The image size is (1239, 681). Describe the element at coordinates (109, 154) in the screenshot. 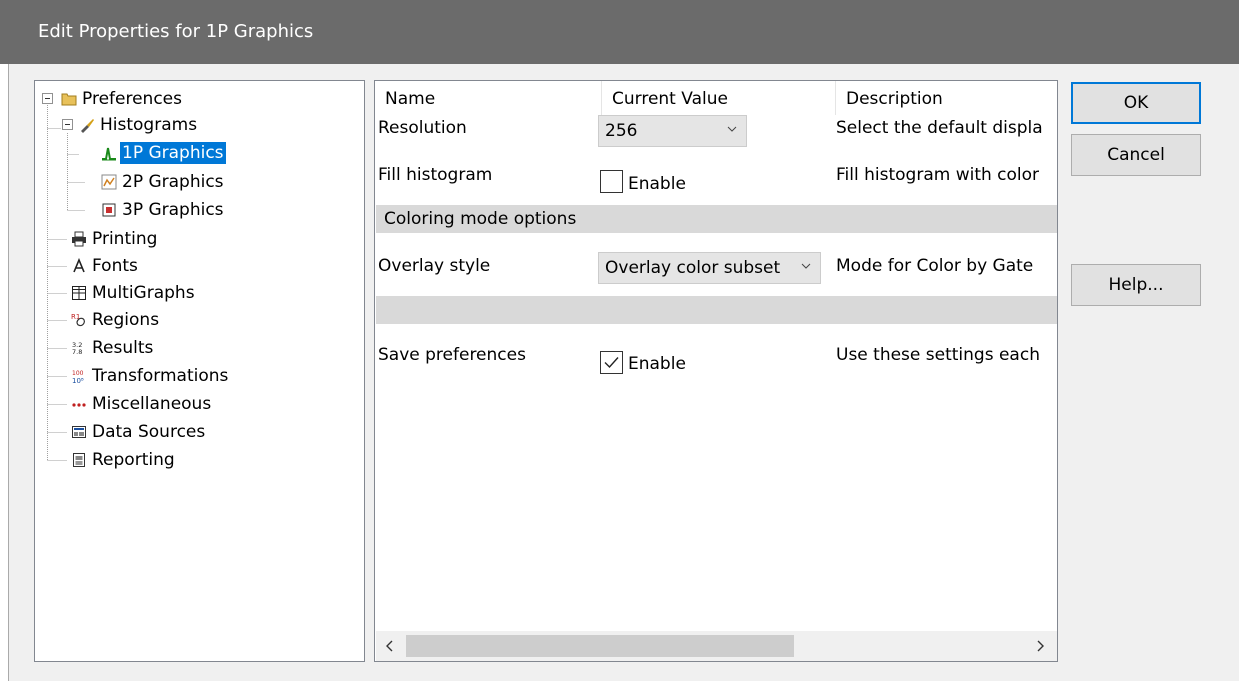

I see `histogram-1p-icon` at that location.